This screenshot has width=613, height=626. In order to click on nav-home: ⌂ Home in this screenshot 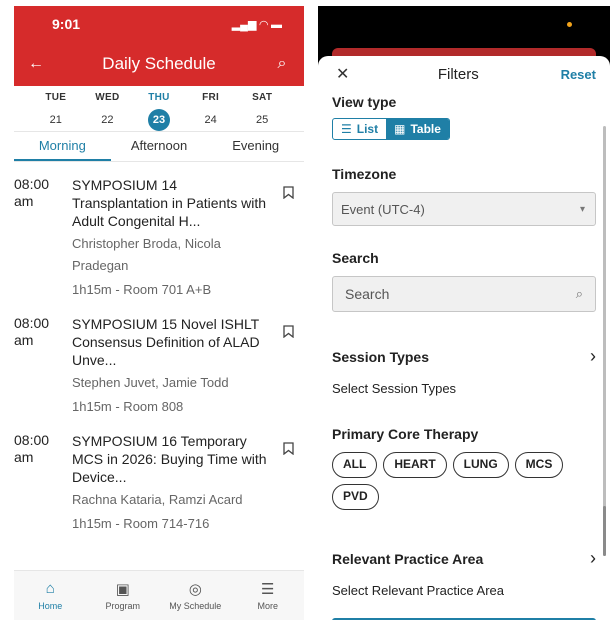, I will do `click(50, 595)`.